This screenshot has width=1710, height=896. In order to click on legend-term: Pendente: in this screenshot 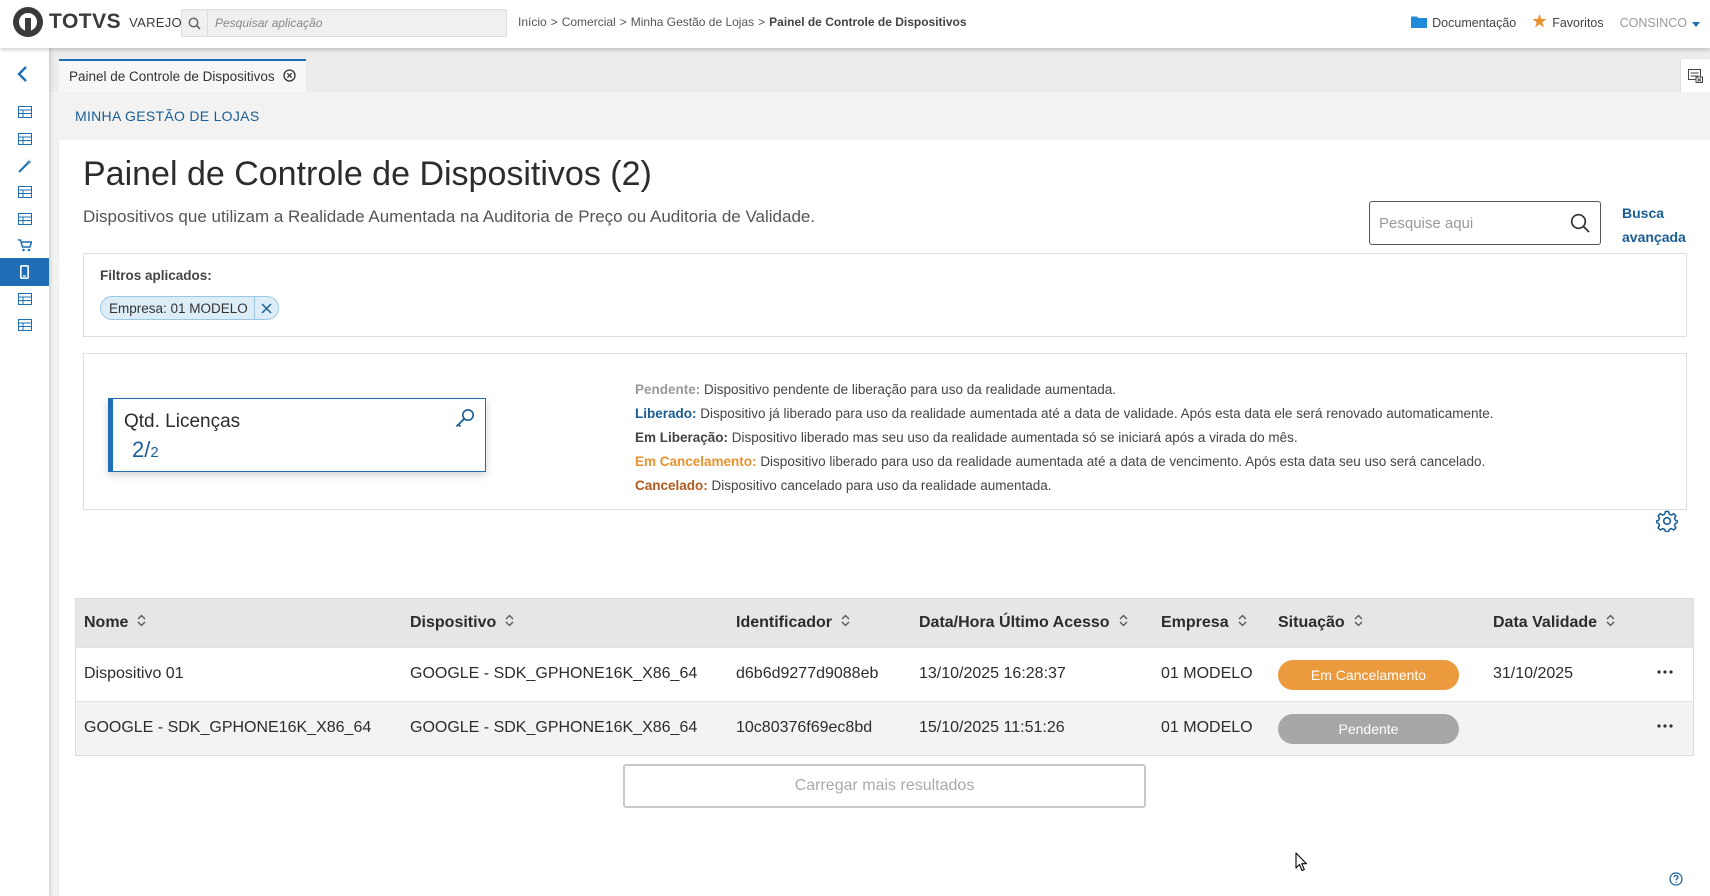, I will do `click(668, 389)`.